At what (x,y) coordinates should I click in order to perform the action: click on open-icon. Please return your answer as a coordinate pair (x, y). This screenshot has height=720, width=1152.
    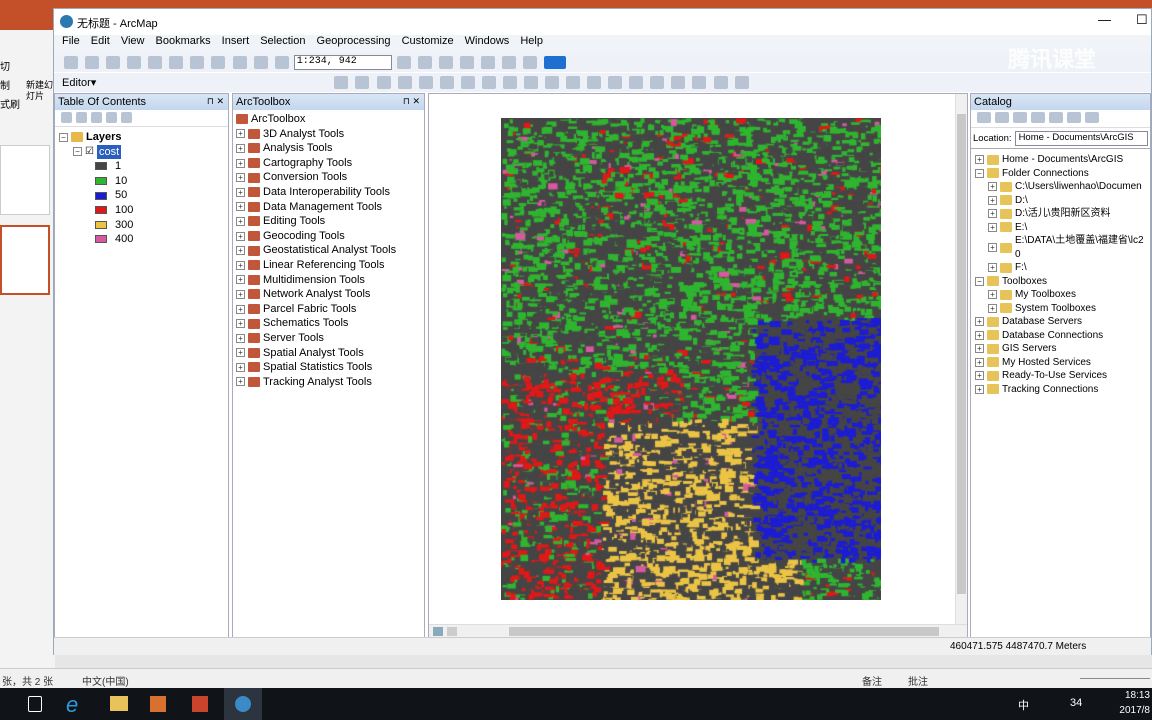
    Looking at the image, I should click on (92, 62).